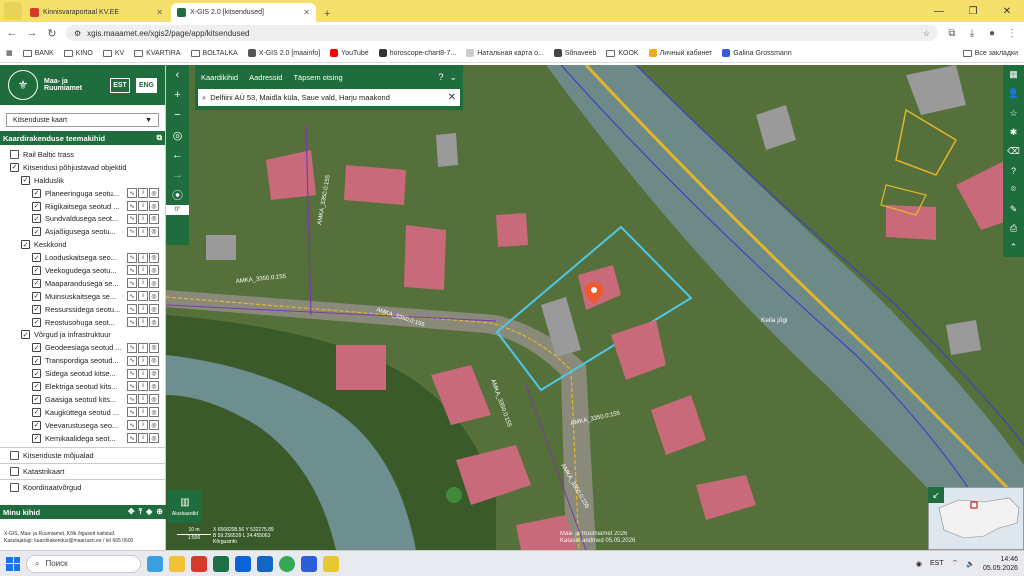 The width and height of the screenshot is (1024, 576). Describe the element at coordinates (82, 231) in the screenshot. I see `layer-row: ✓ Asjaõigusega seotu... ∿ i ◎` at that location.